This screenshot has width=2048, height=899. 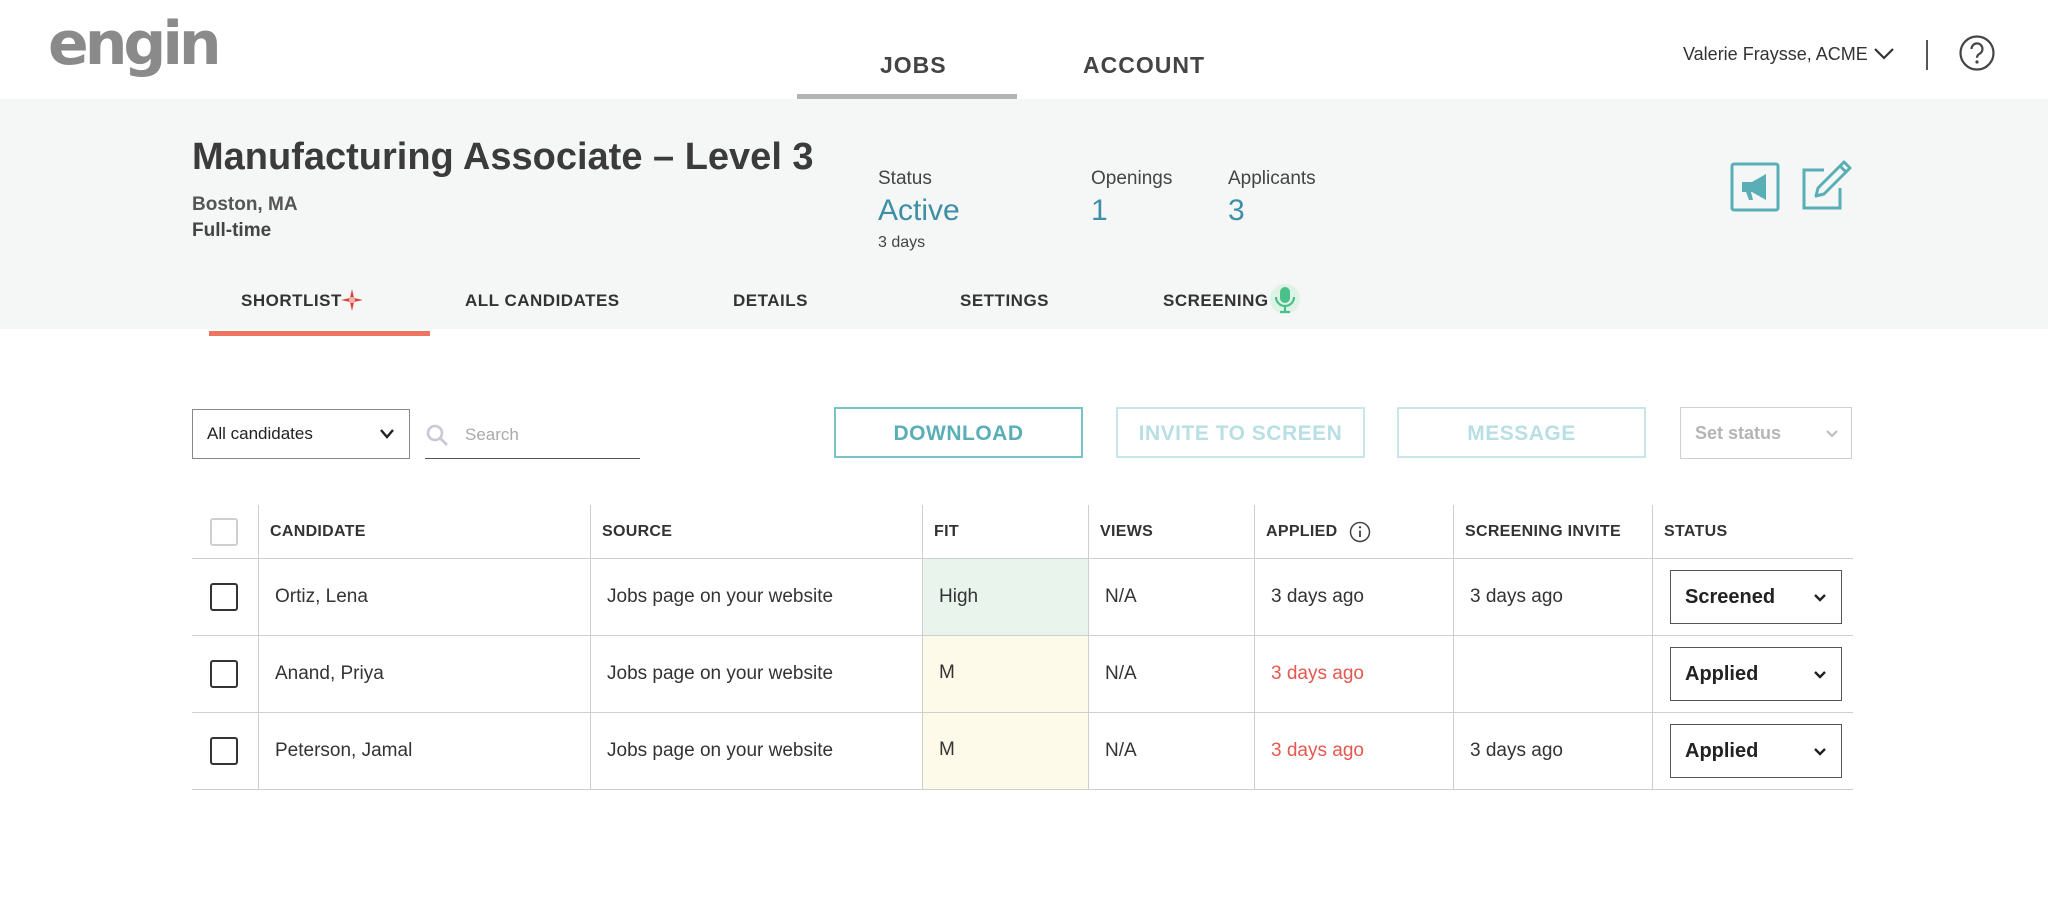 I want to click on candidate-fit: High, so click(x=1005, y=597).